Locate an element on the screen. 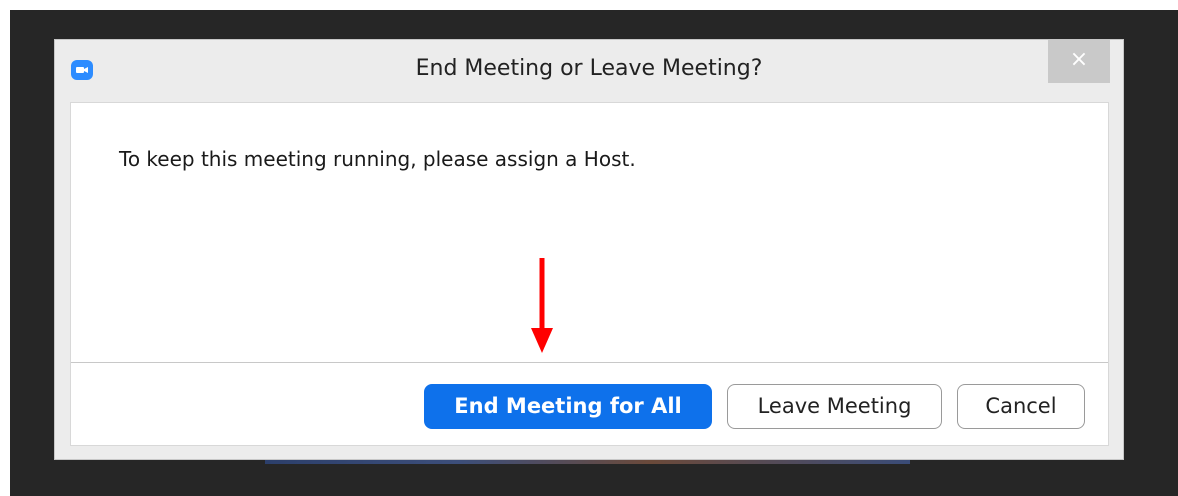 The height and width of the screenshot is (496, 1178). leave-meeting-button: Leave Meeting is located at coordinates (834, 406).